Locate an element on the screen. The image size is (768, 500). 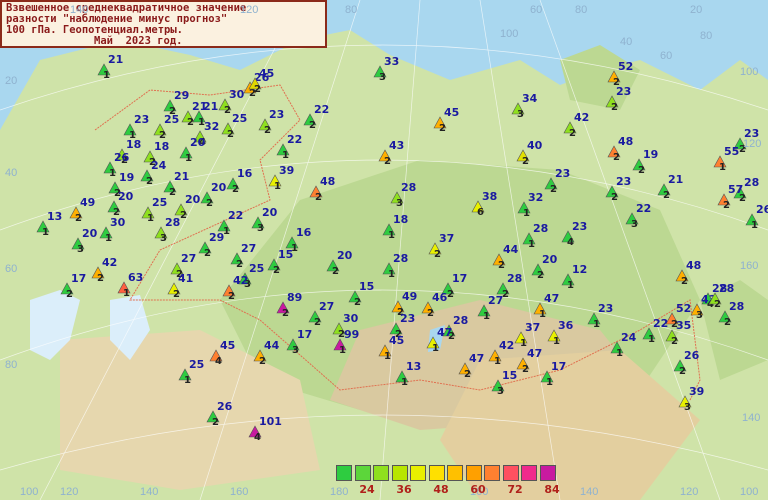
station-value: 45 is located at coordinates (451, 112).